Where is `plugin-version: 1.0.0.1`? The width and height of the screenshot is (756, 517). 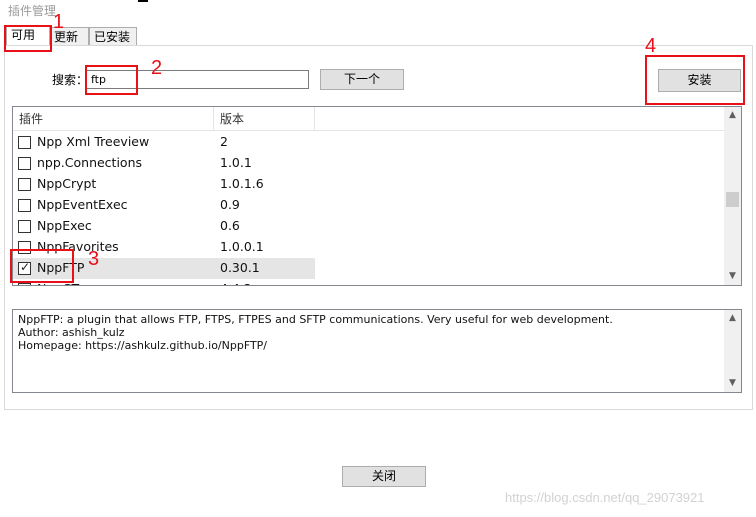
plugin-version: 1.0.0.1 is located at coordinates (242, 246).